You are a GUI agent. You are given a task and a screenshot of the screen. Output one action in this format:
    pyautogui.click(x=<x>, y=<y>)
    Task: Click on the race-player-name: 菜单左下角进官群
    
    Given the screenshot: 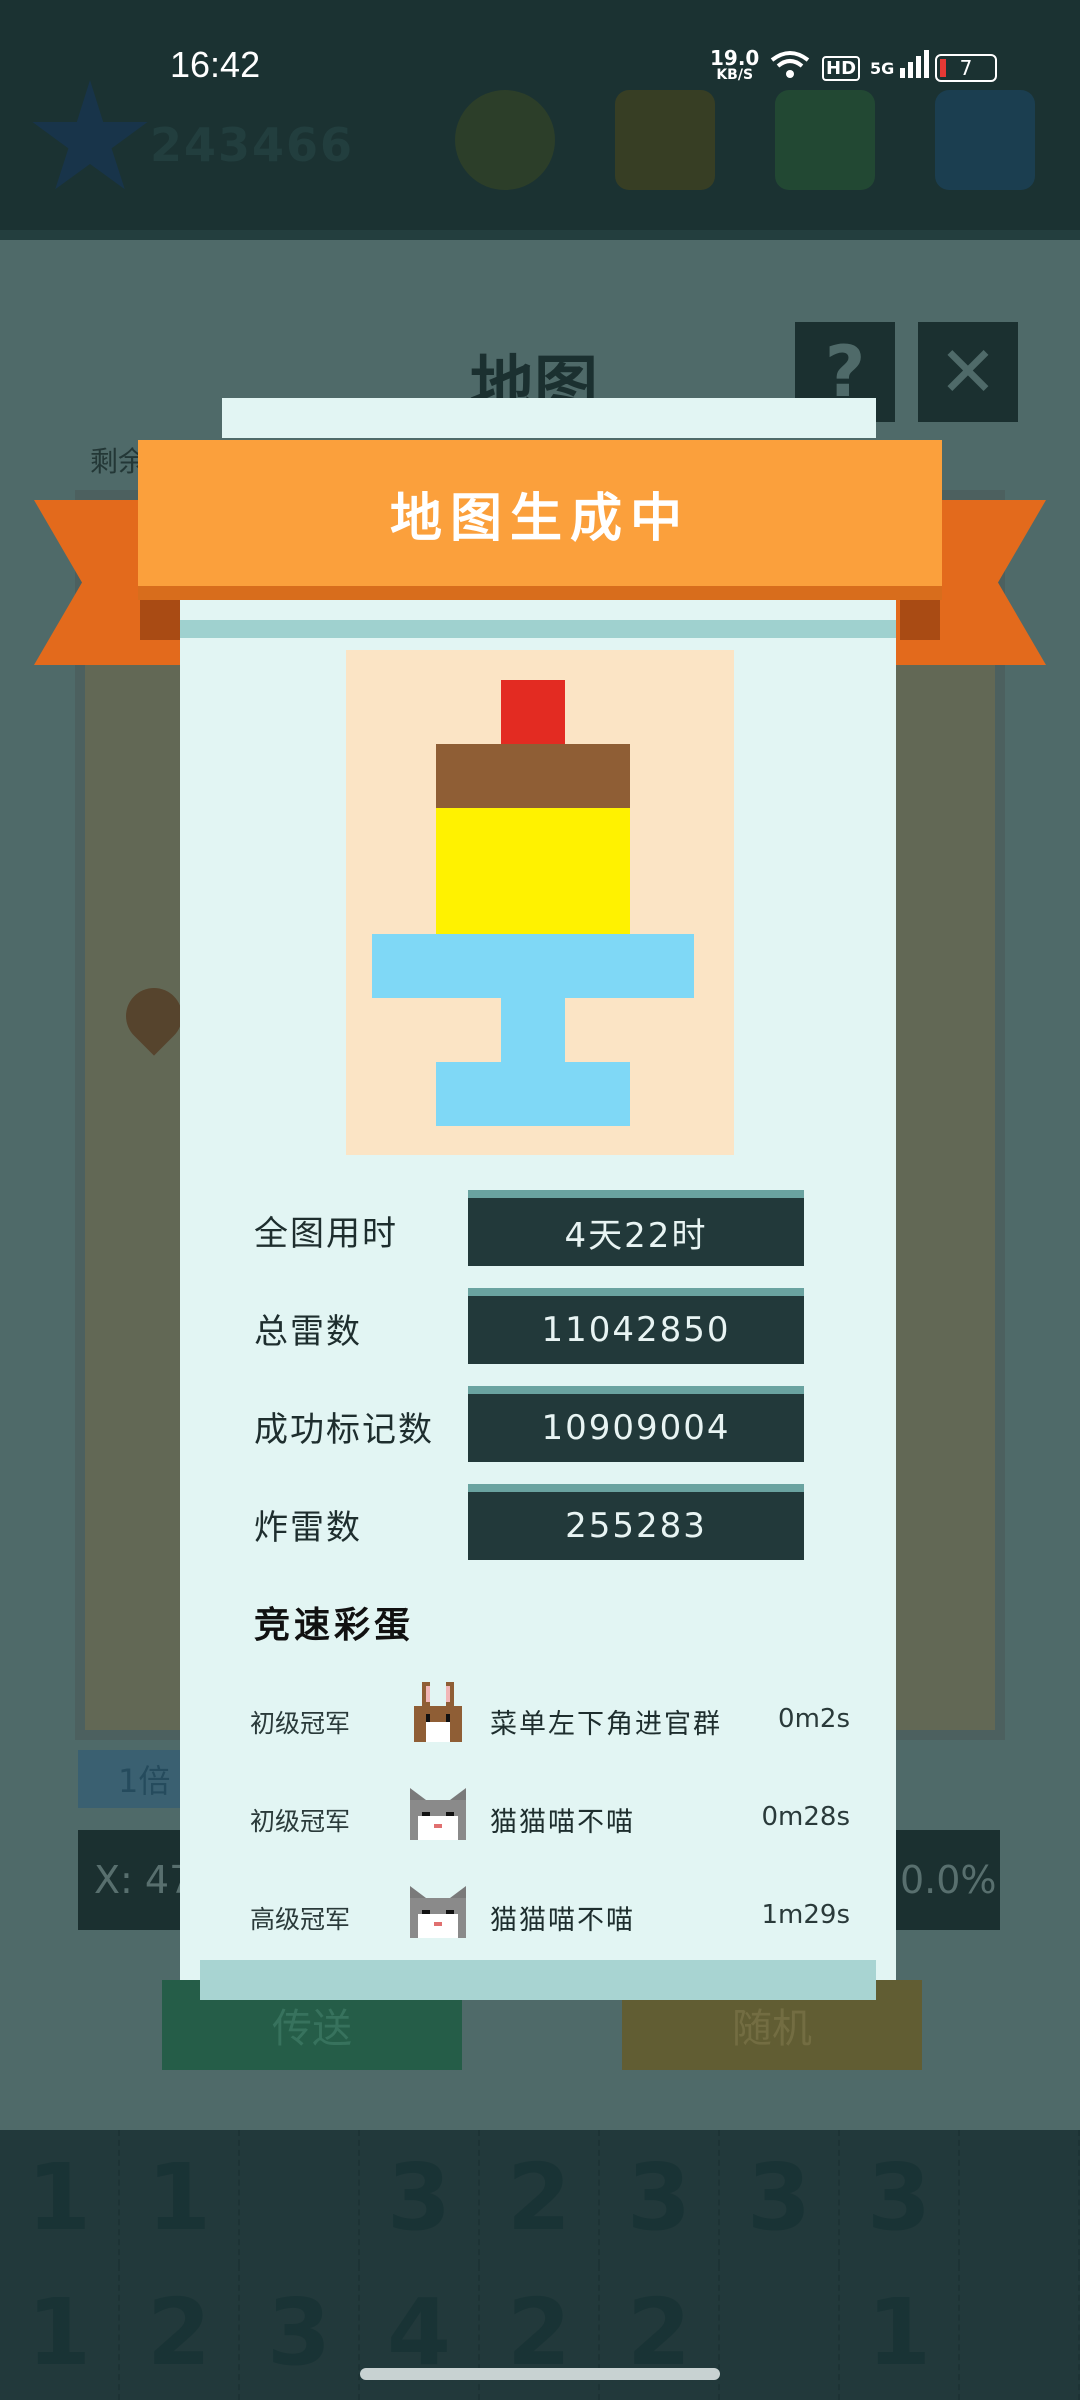 What is the action you would take?
    pyautogui.click(x=606, y=1724)
    